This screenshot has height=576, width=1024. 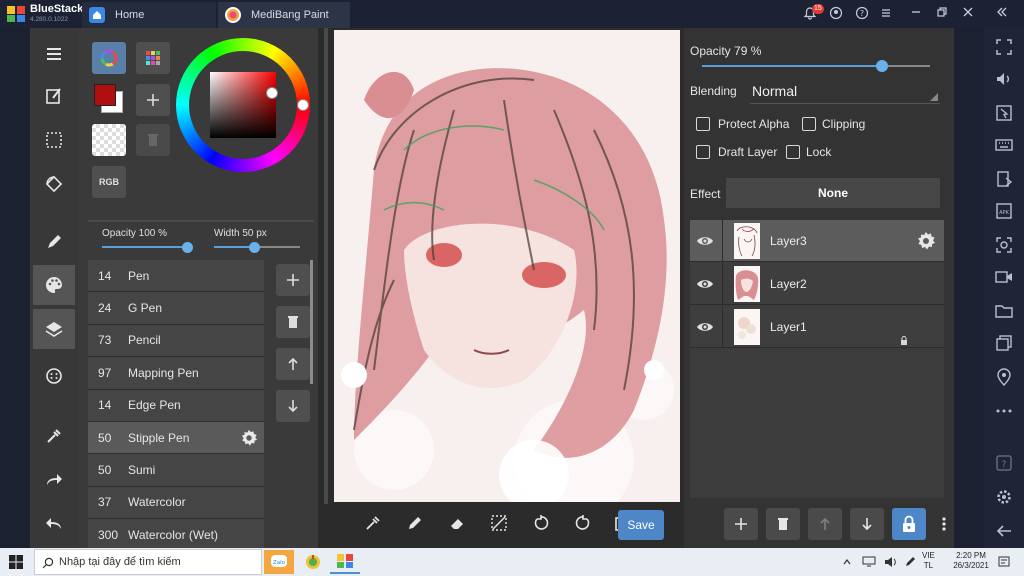 I want to click on menu-button, so click(x=54, y=54).